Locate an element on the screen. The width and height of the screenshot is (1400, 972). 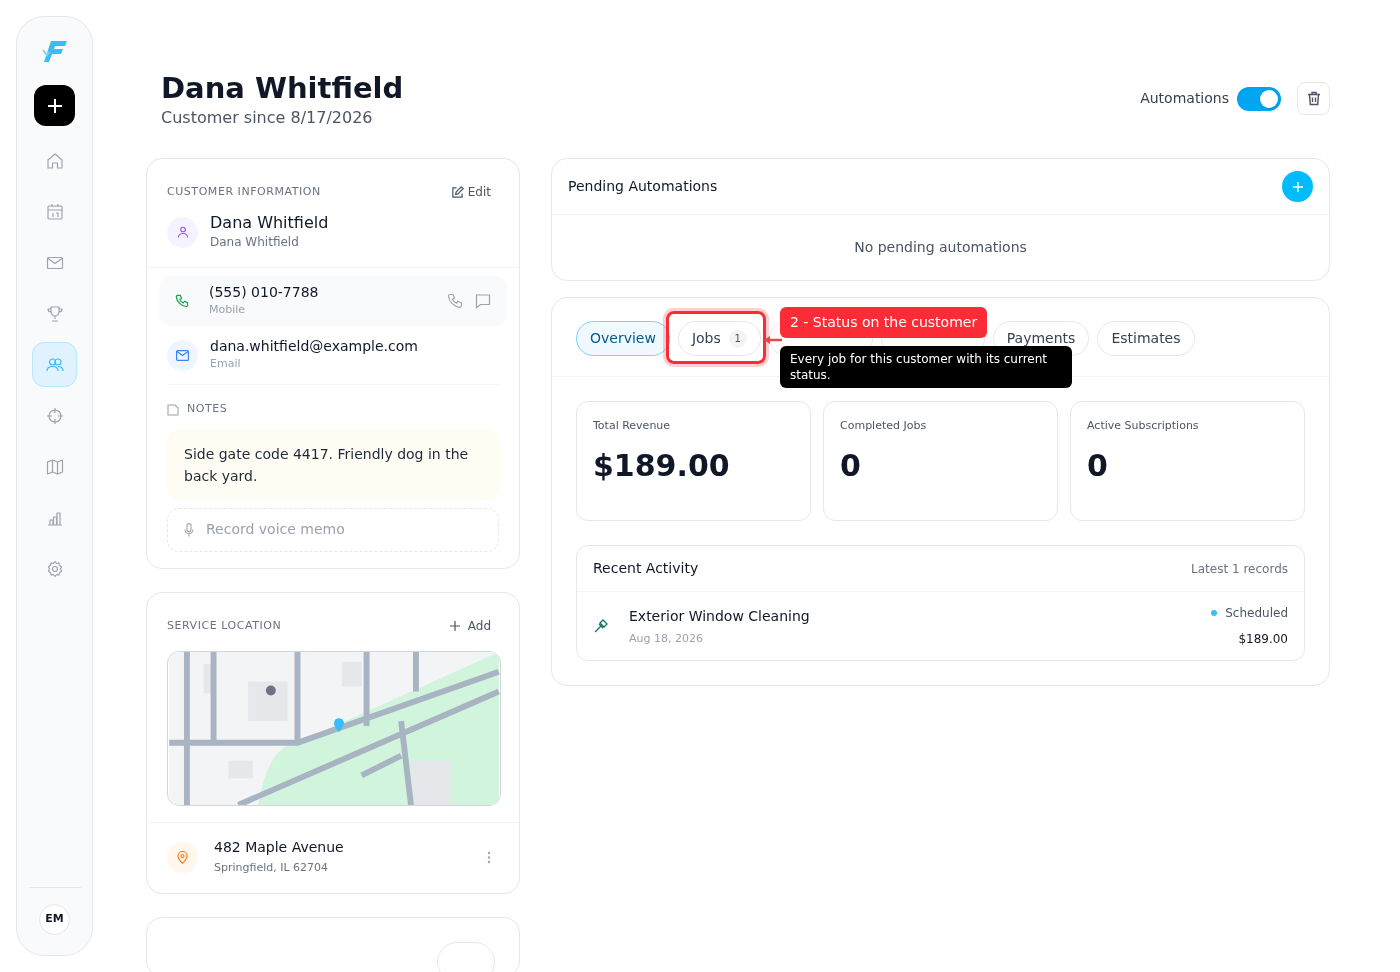
email-row: dana.whitfield@example.com Email is located at coordinates (333, 355).